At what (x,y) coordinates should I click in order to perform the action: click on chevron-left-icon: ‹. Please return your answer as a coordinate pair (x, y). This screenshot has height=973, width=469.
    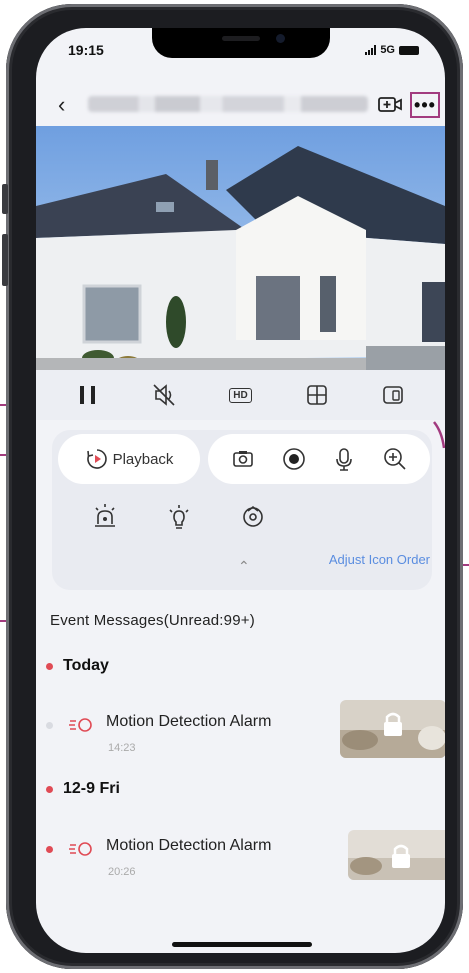
    Looking at the image, I should click on (61, 105).